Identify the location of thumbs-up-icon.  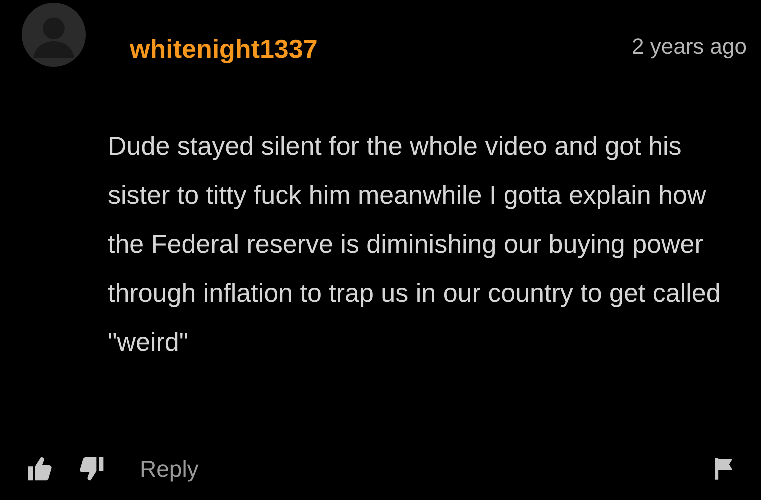
(40, 469).